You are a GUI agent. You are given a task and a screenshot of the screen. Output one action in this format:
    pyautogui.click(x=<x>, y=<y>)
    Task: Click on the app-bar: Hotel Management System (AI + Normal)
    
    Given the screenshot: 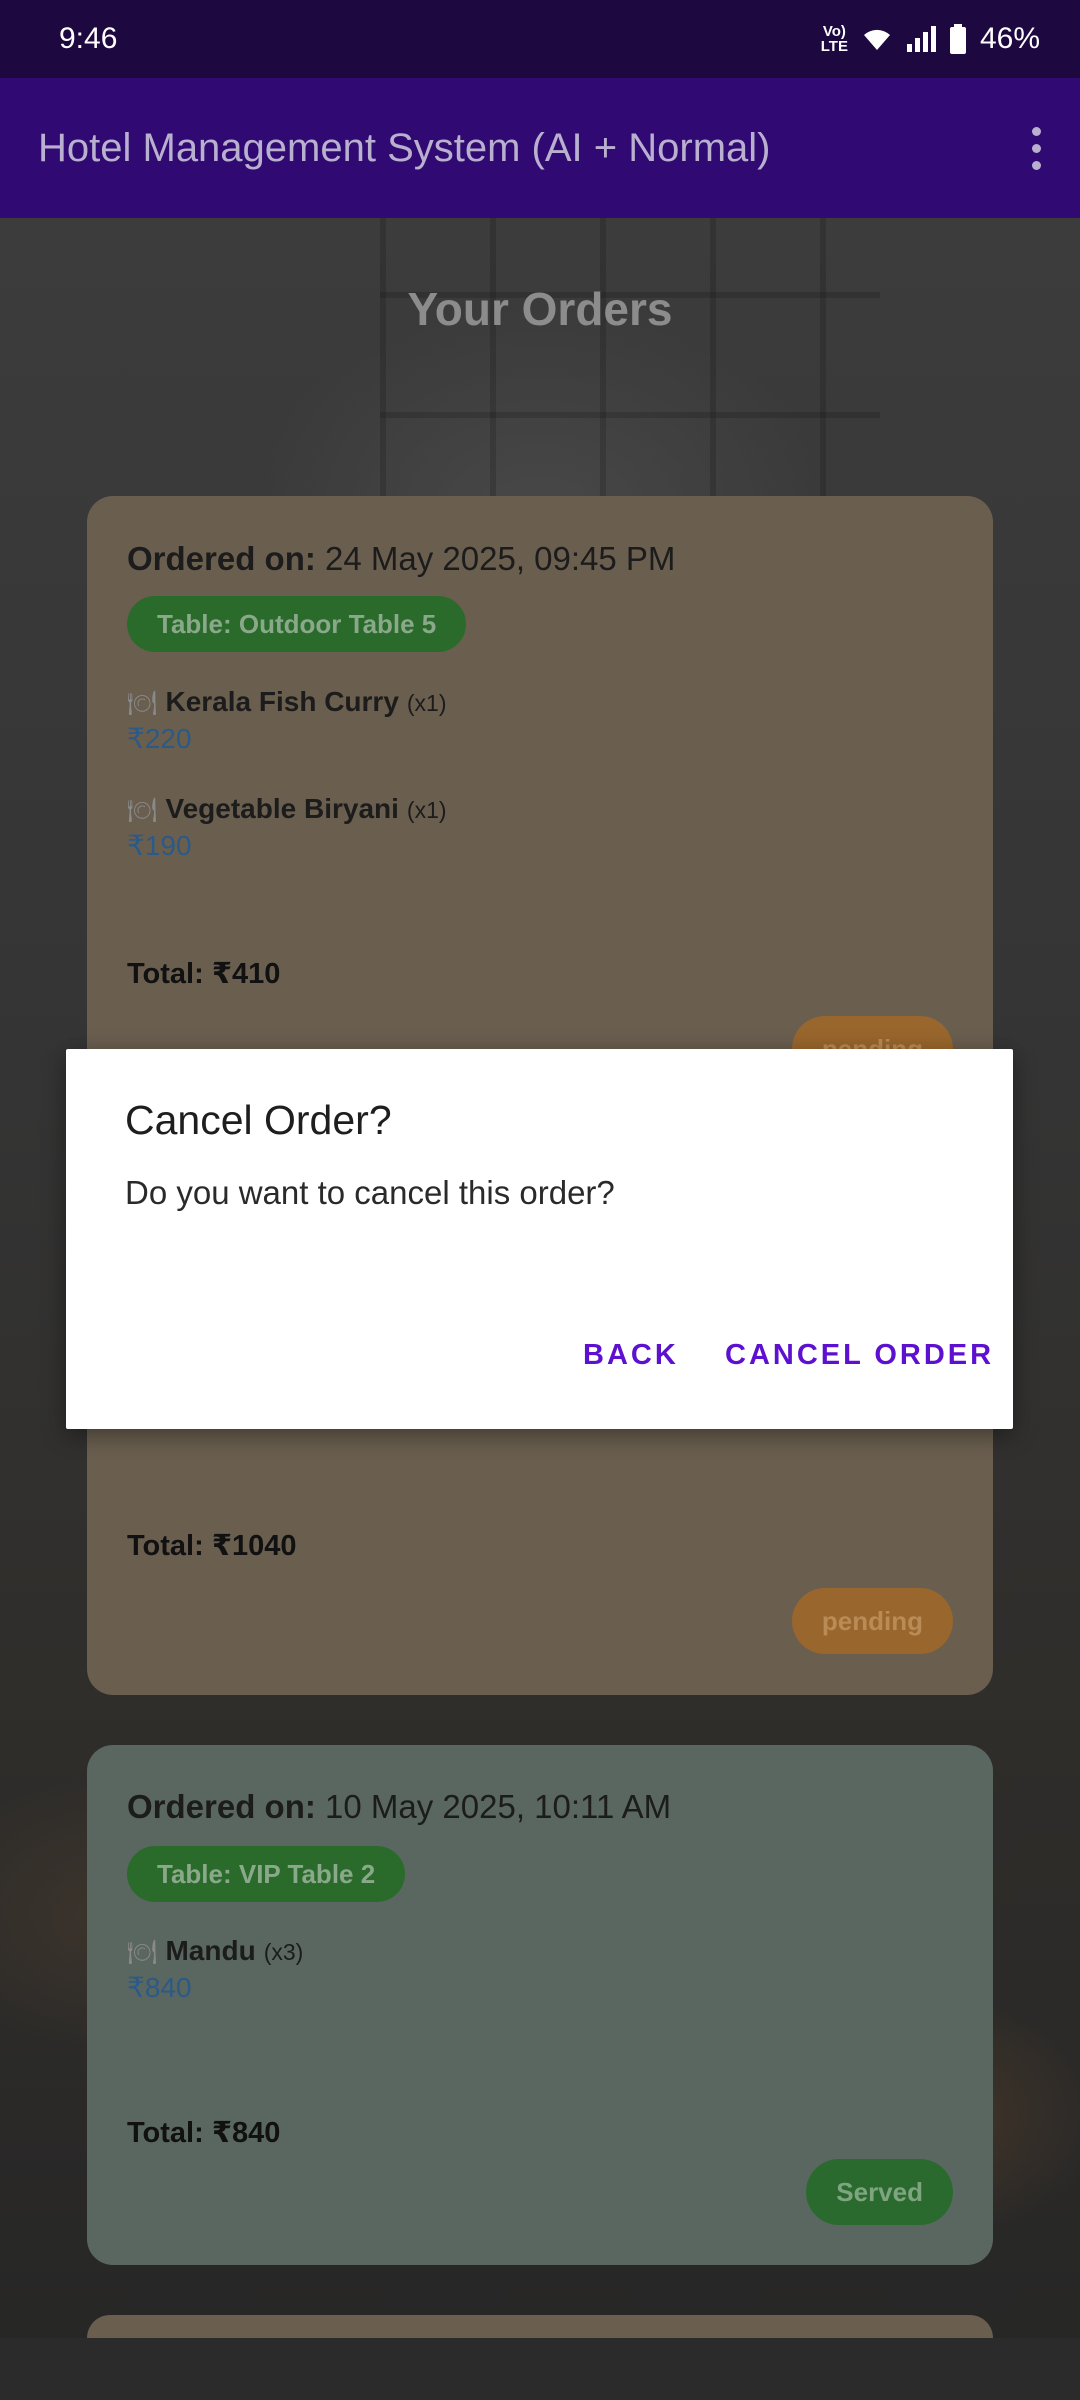 What is the action you would take?
    pyautogui.click(x=540, y=148)
    